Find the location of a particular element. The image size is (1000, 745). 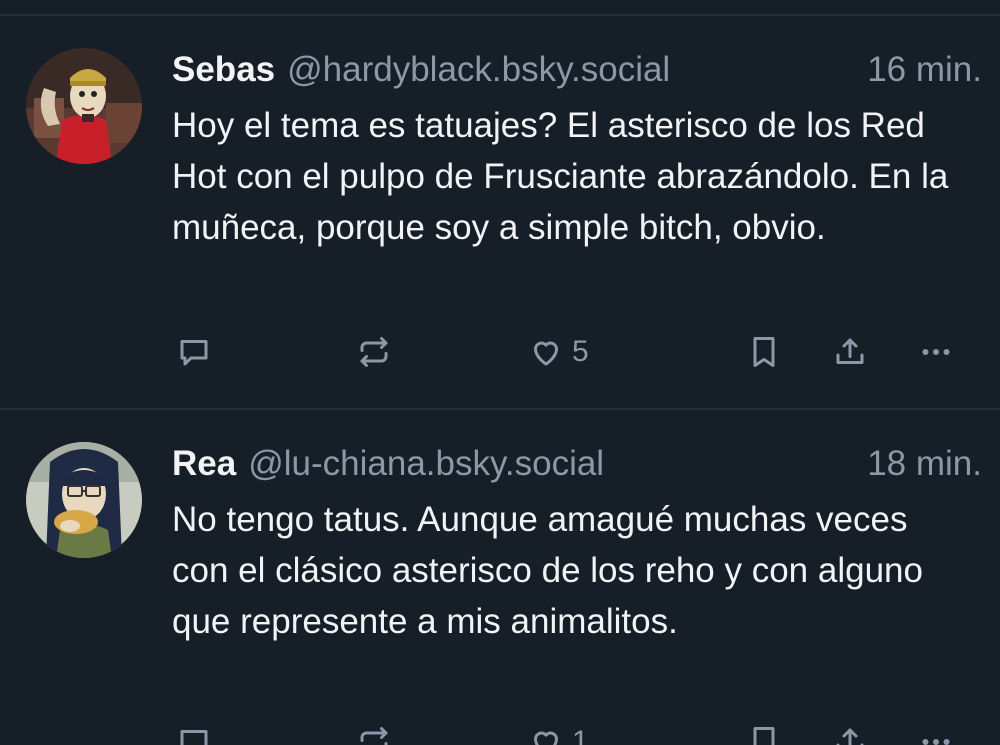

like-button: 1 is located at coordinates (558, 732).